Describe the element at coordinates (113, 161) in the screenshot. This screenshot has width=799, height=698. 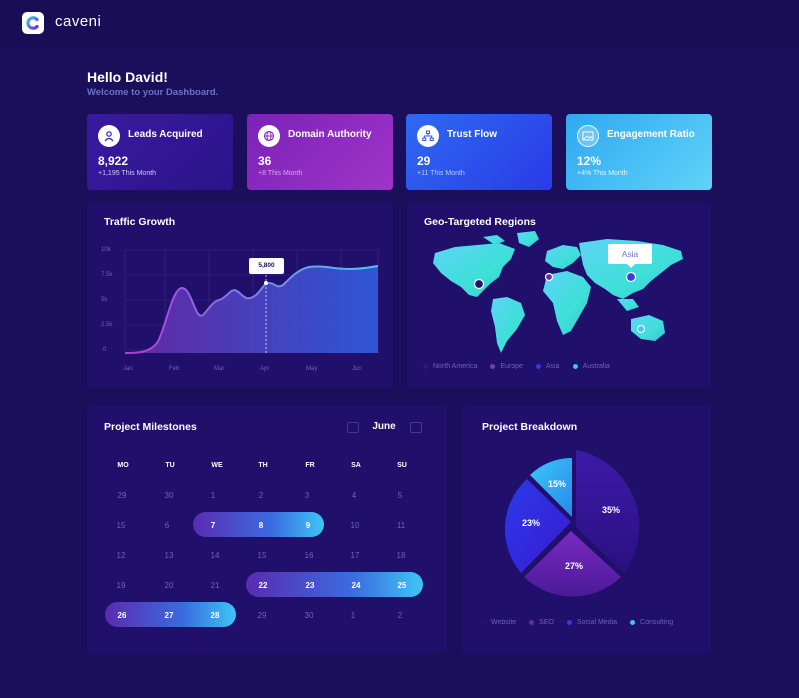
I see `stat-value: 8,922` at that location.